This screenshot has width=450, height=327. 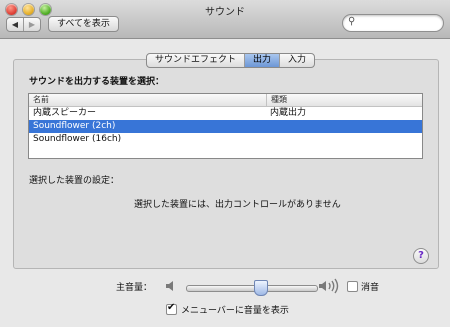 What do you see at coordinates (288, 113) in the screenshot?
I see `device-type: 内蔵出力` at bounding box center [288, 113].